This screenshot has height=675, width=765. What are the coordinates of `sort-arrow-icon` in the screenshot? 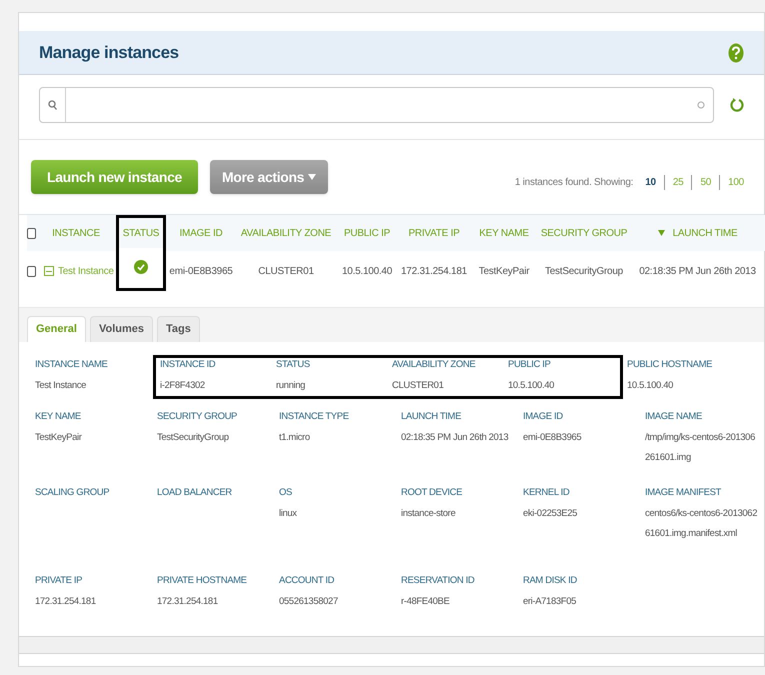 It's located at (661, 233).